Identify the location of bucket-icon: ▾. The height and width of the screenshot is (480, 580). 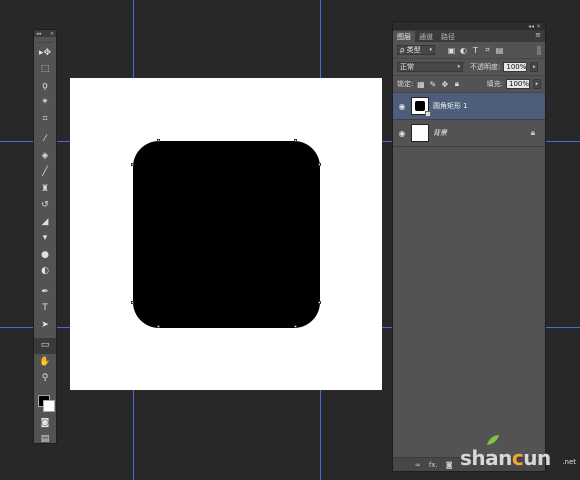
(45, 238).